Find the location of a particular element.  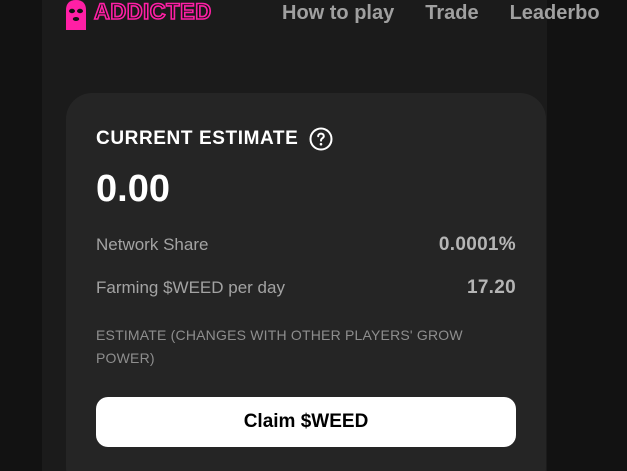

ski-mask-icon is located at coordinates (76, 15).